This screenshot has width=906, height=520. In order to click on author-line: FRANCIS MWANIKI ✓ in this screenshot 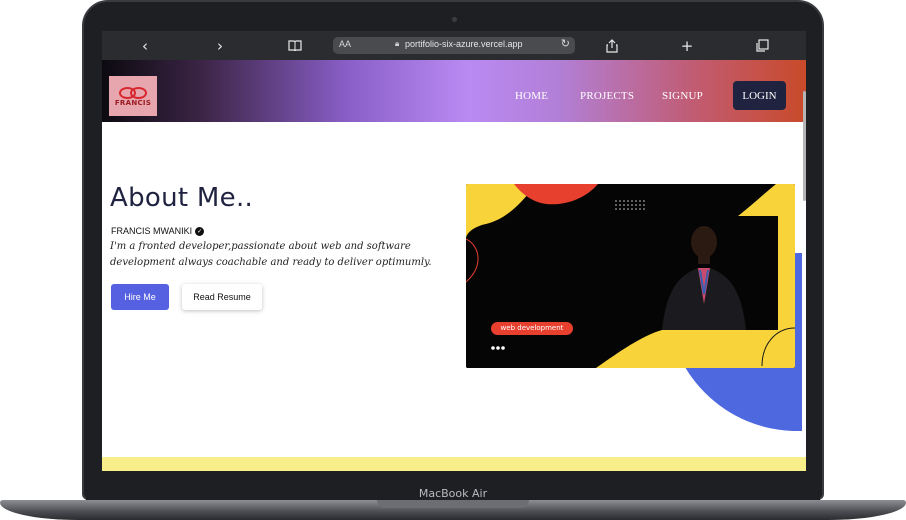, I will do `click(158, 231)`.